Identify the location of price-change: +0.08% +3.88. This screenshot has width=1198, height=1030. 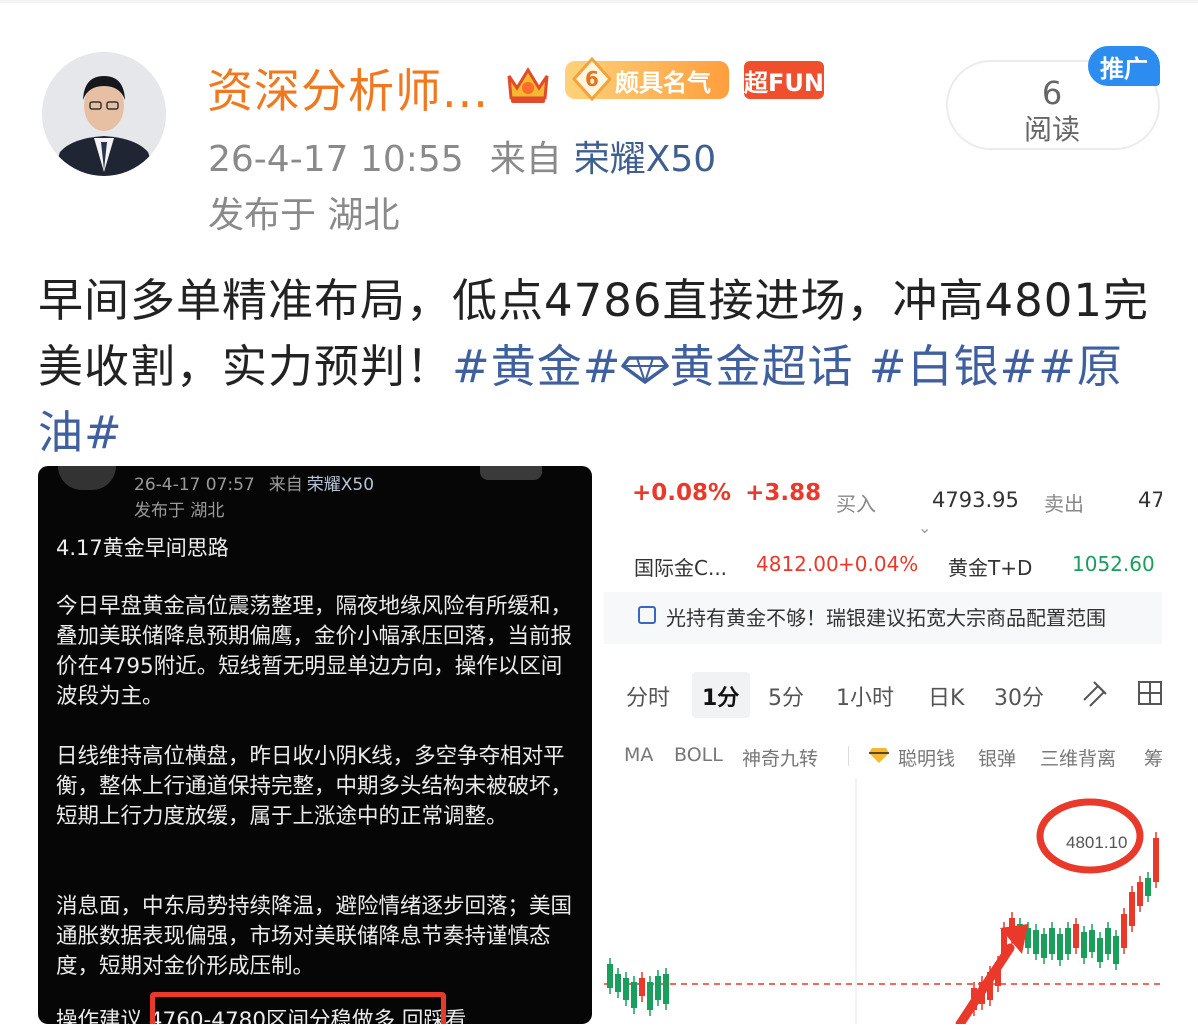
(726, 493).